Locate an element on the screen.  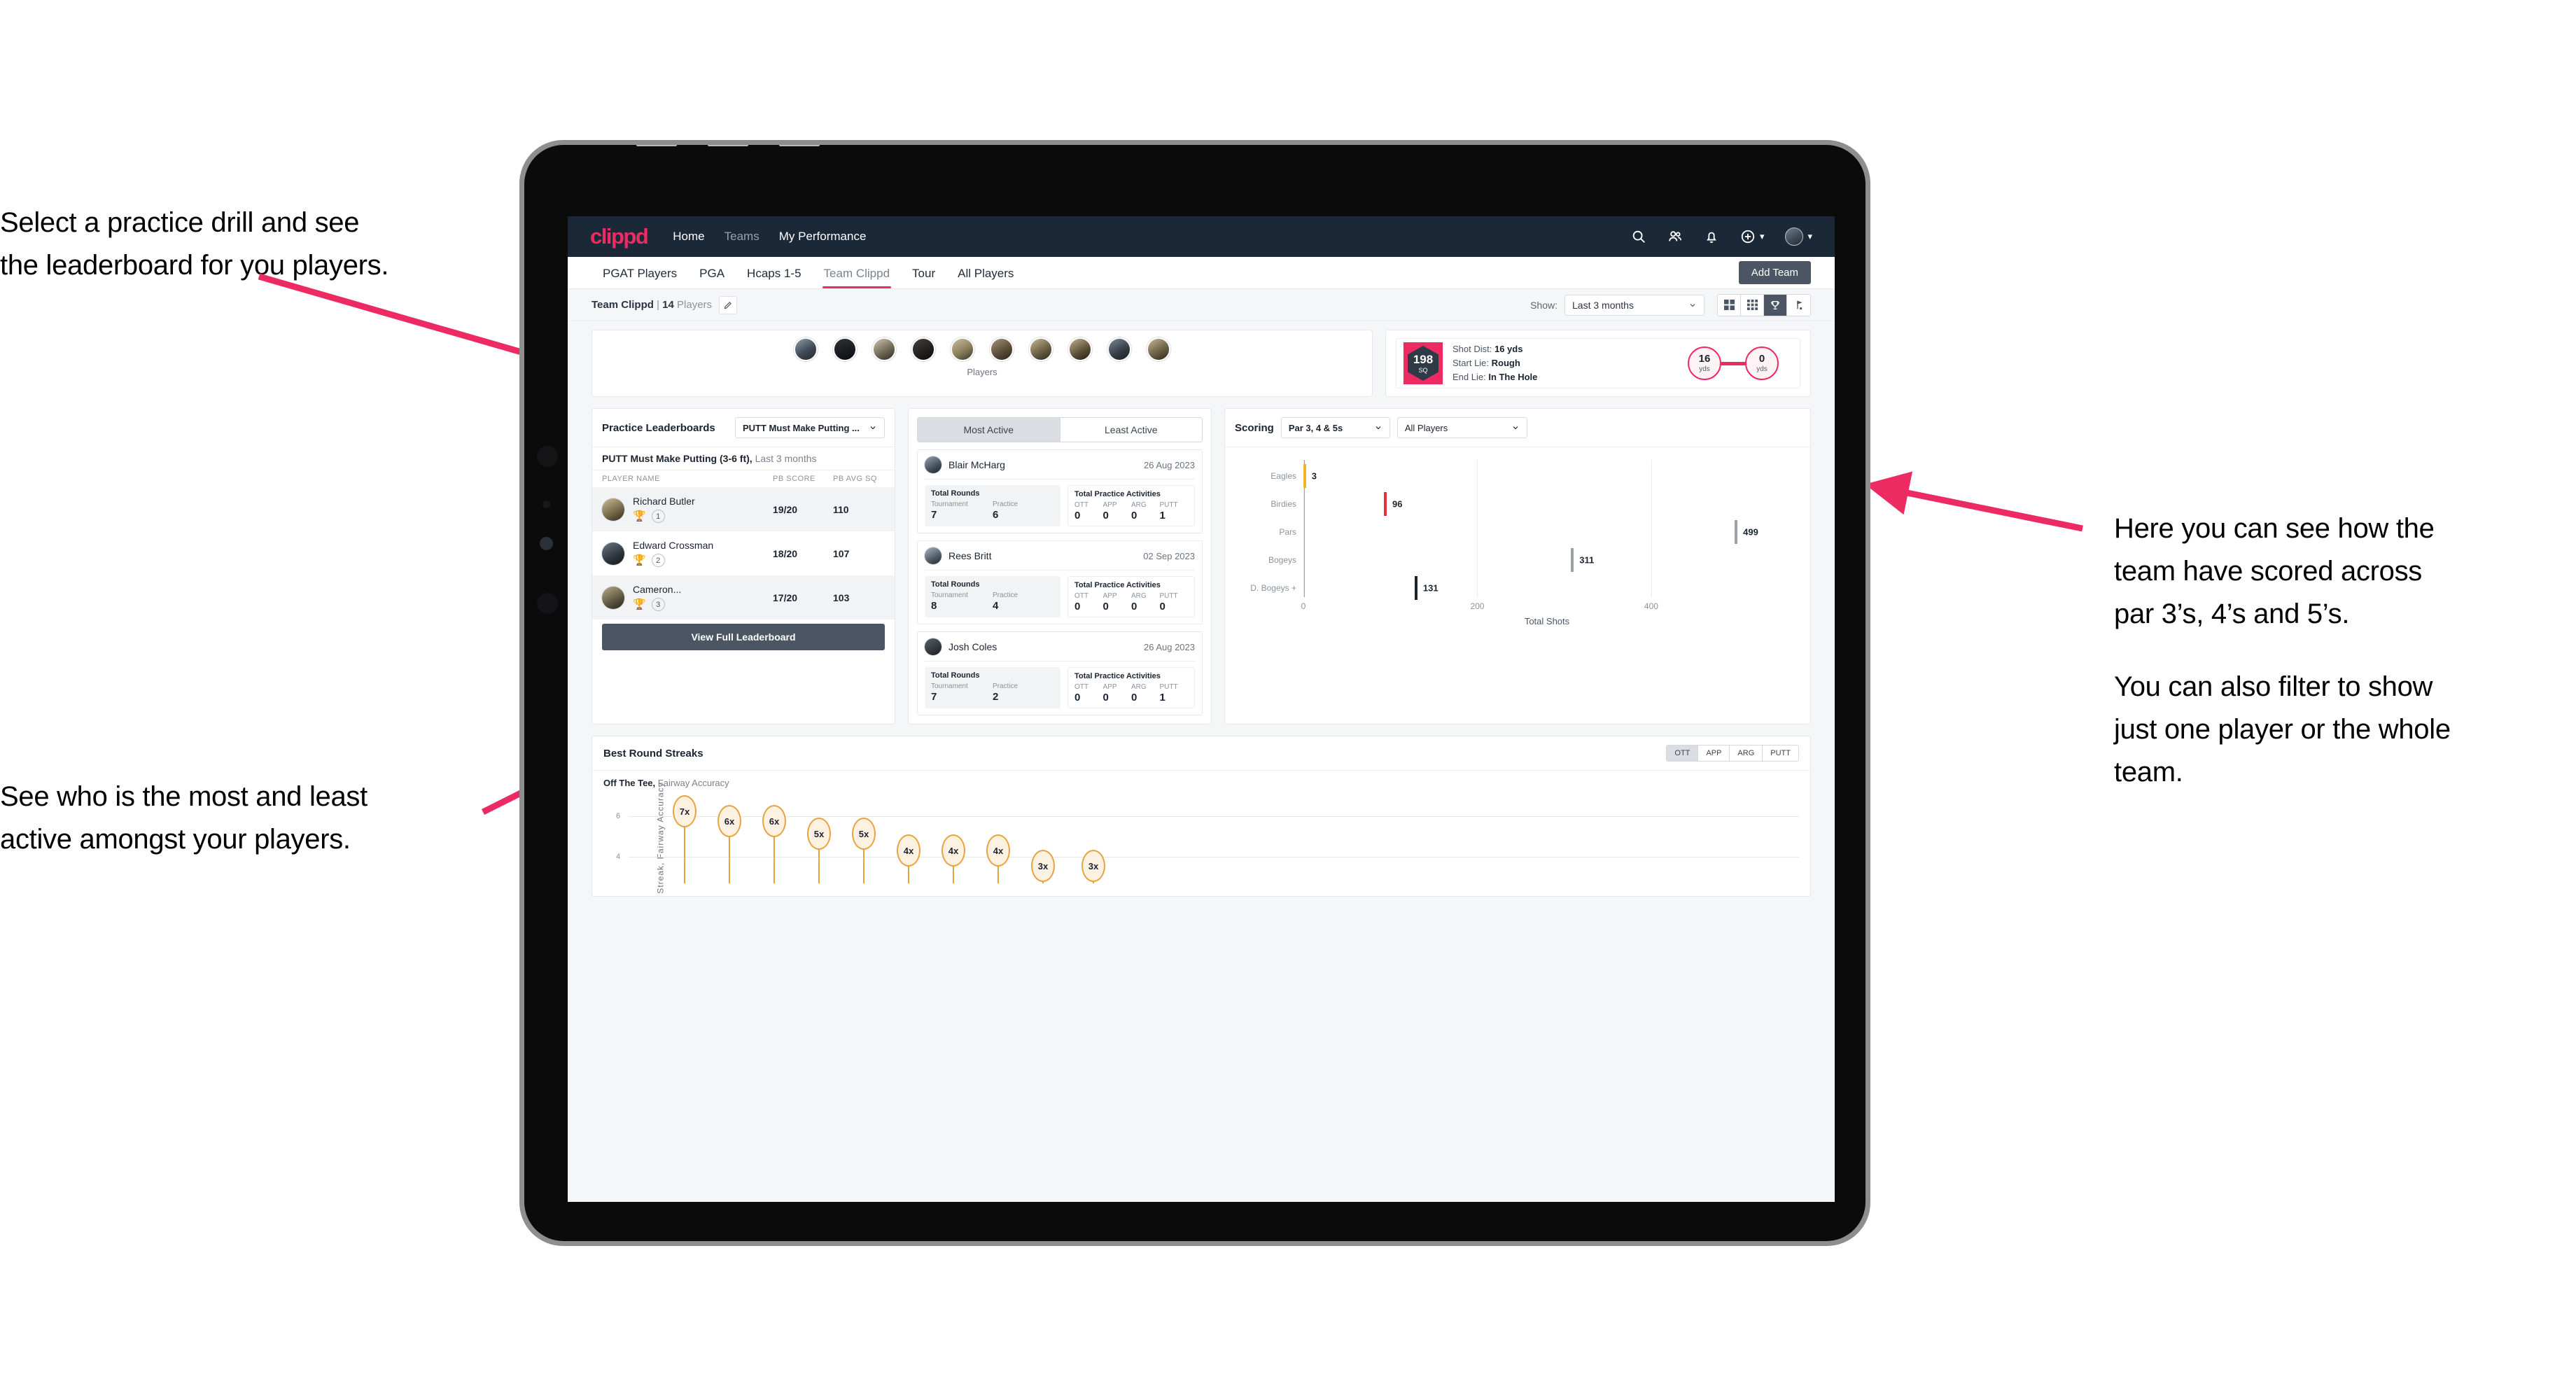
app-value: 0 is located at coordinates (1105, 606).